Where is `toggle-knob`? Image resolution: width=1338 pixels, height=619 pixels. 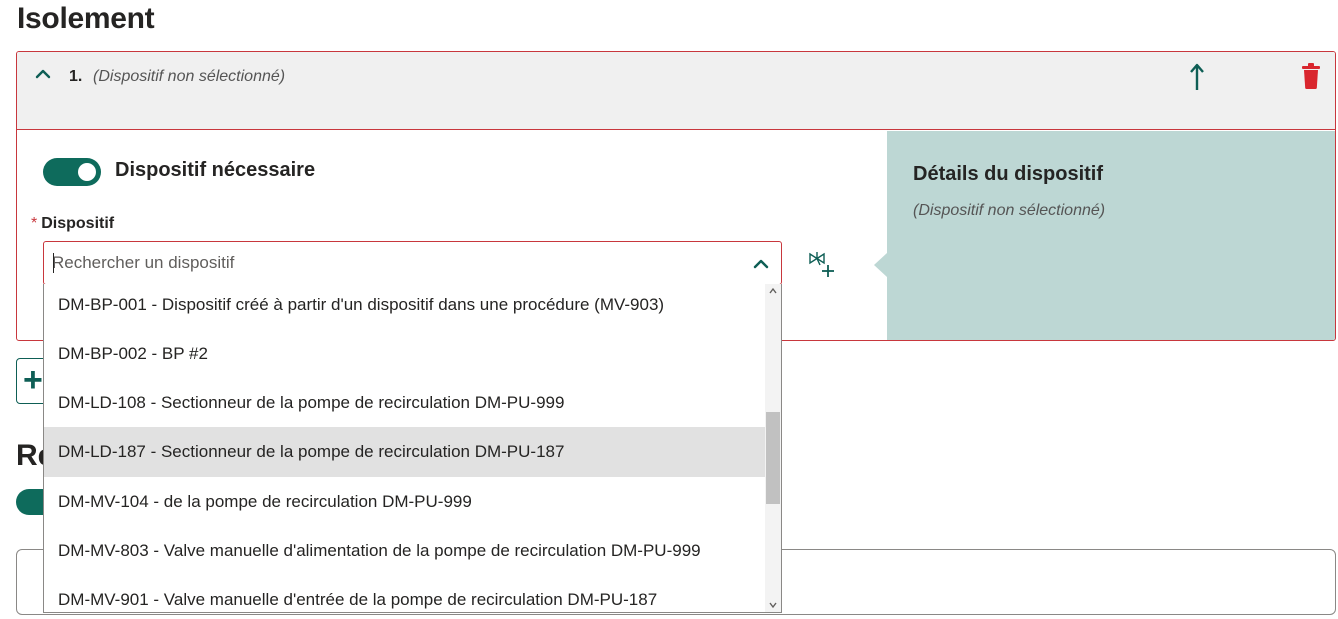 toggle-knob is located at coordinates (87, 172).